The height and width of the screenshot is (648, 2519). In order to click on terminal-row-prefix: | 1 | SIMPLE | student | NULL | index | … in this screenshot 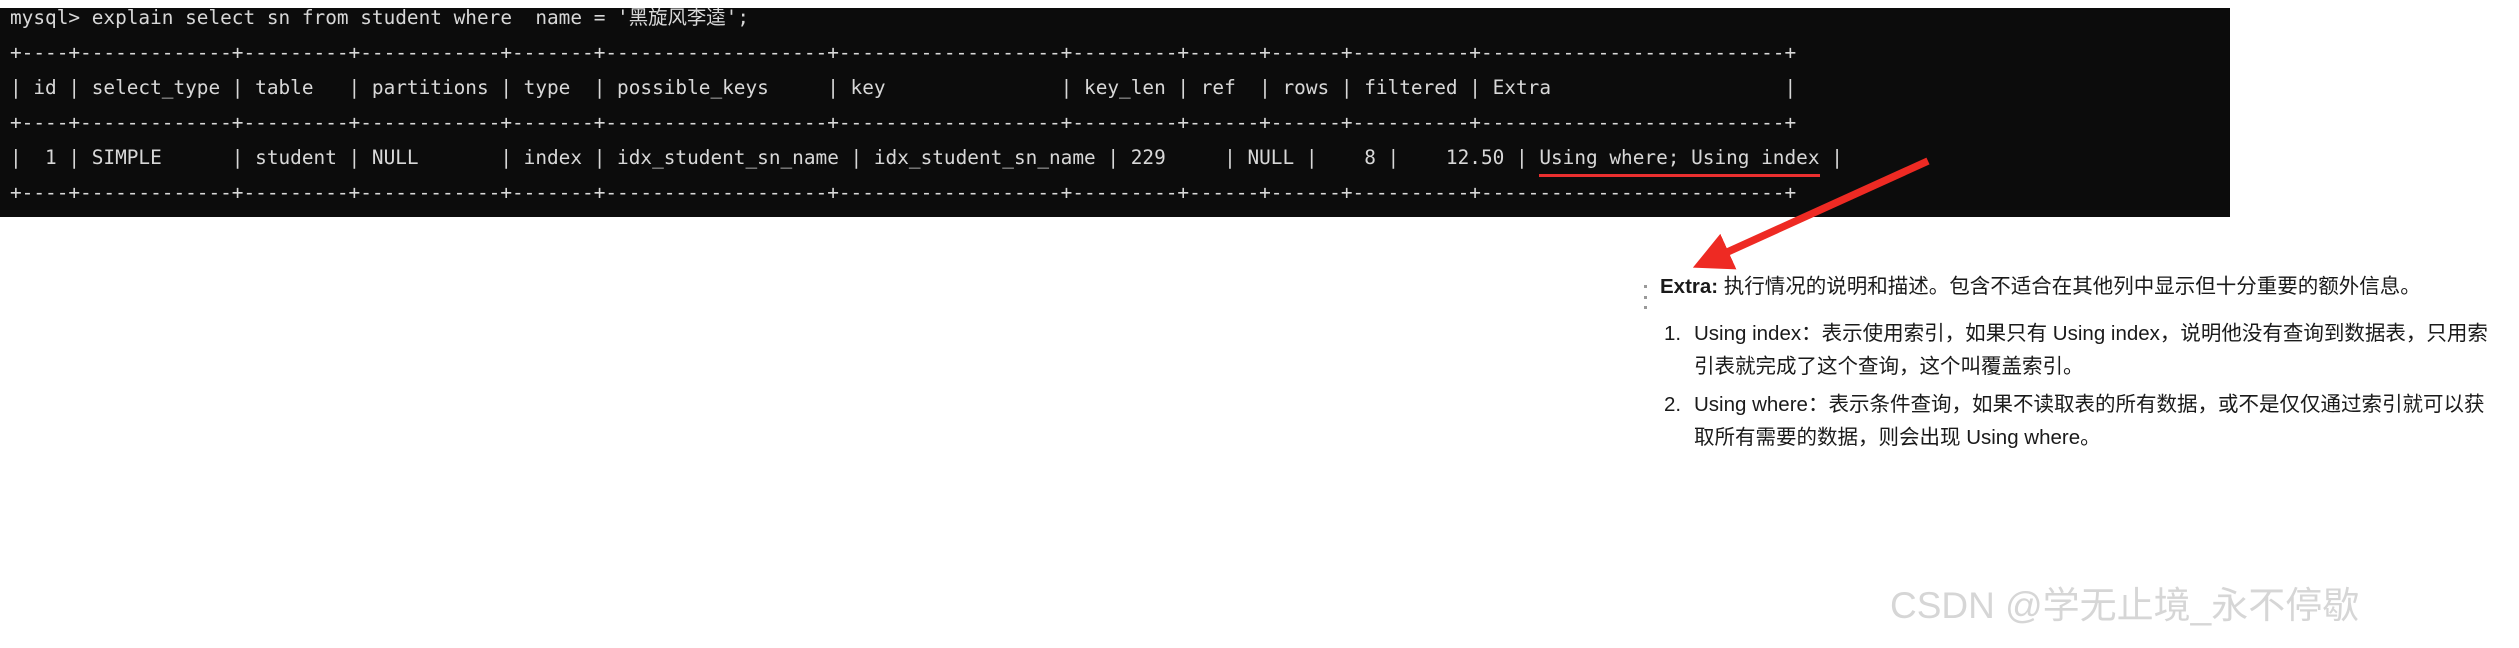, I will do `click(775, 157)`.